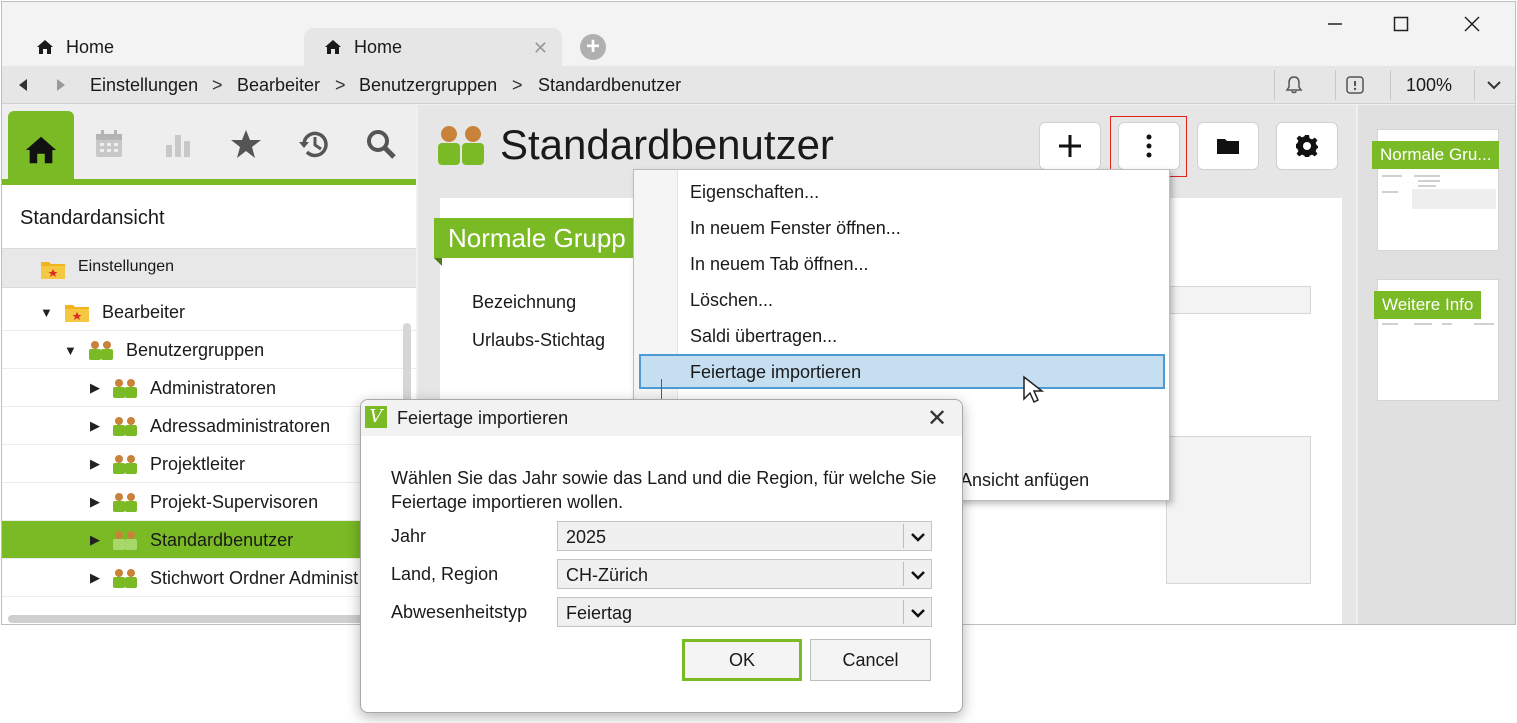  I want to click on folder-icon, so click(1228, 146).